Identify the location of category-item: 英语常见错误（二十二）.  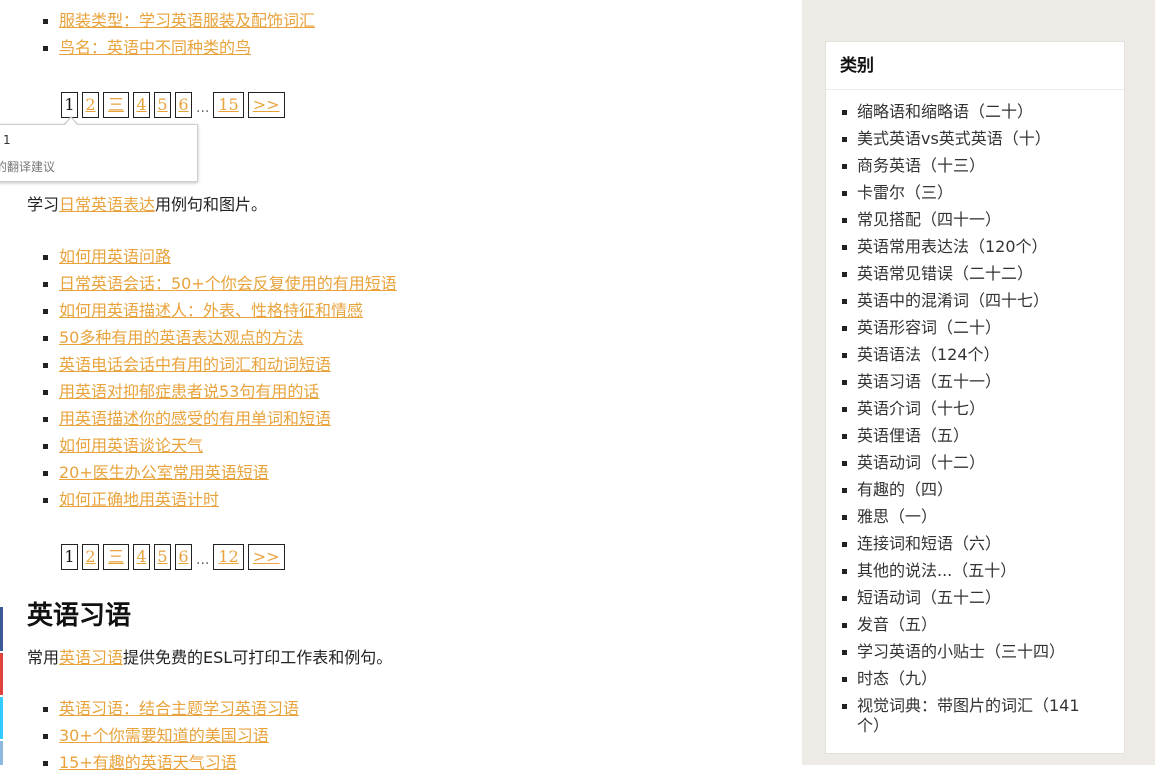
(975, 274).